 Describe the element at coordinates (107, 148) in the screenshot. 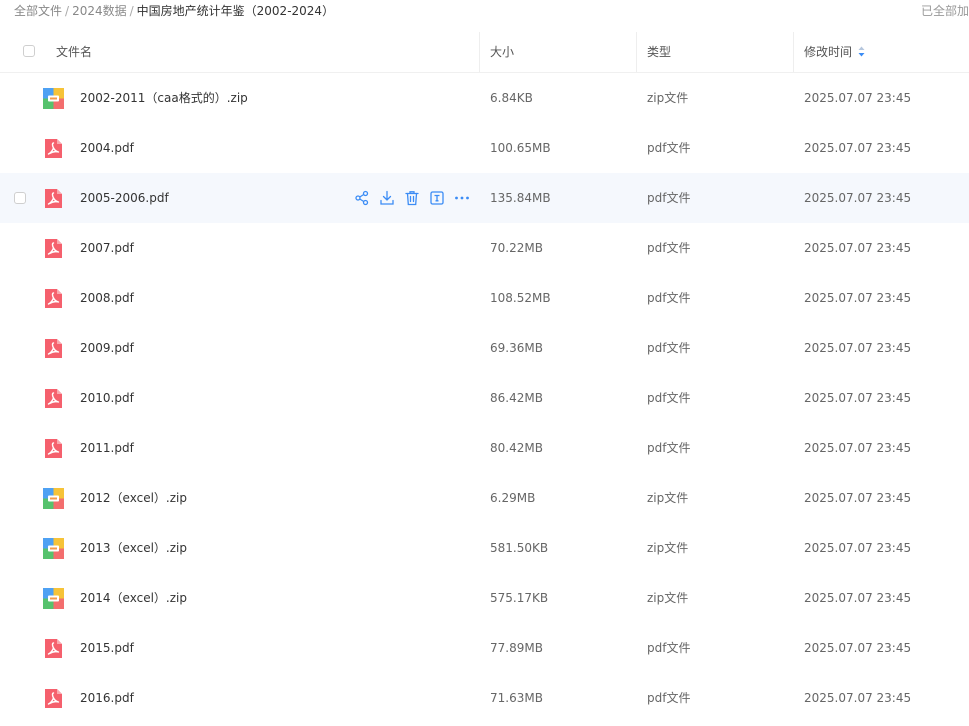

I see `file-name: 2004.pdf` at that location.